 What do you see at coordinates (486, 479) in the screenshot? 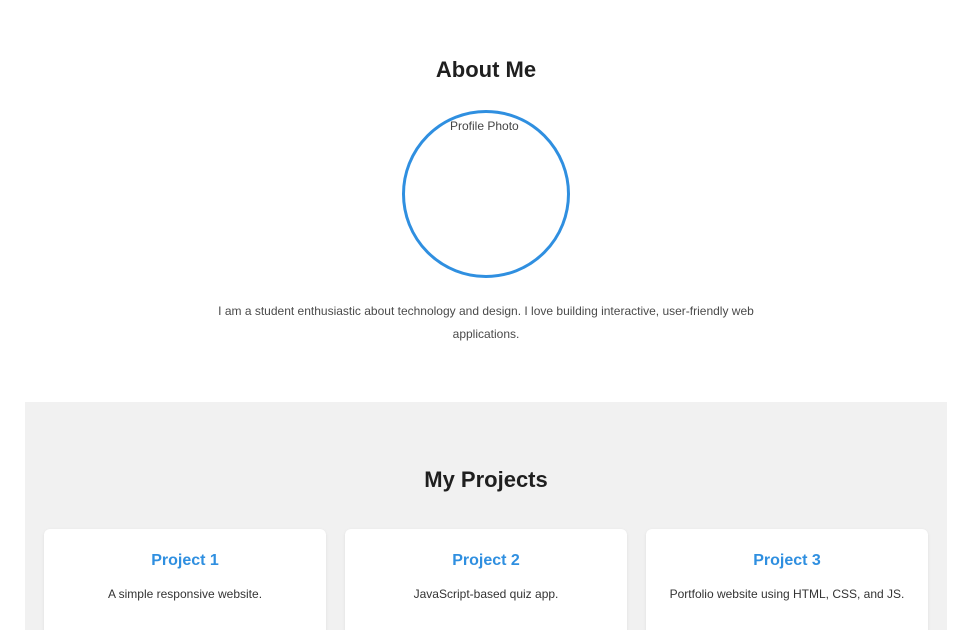
I see `projects-title: My Projects` at bounding box center [486, 479].